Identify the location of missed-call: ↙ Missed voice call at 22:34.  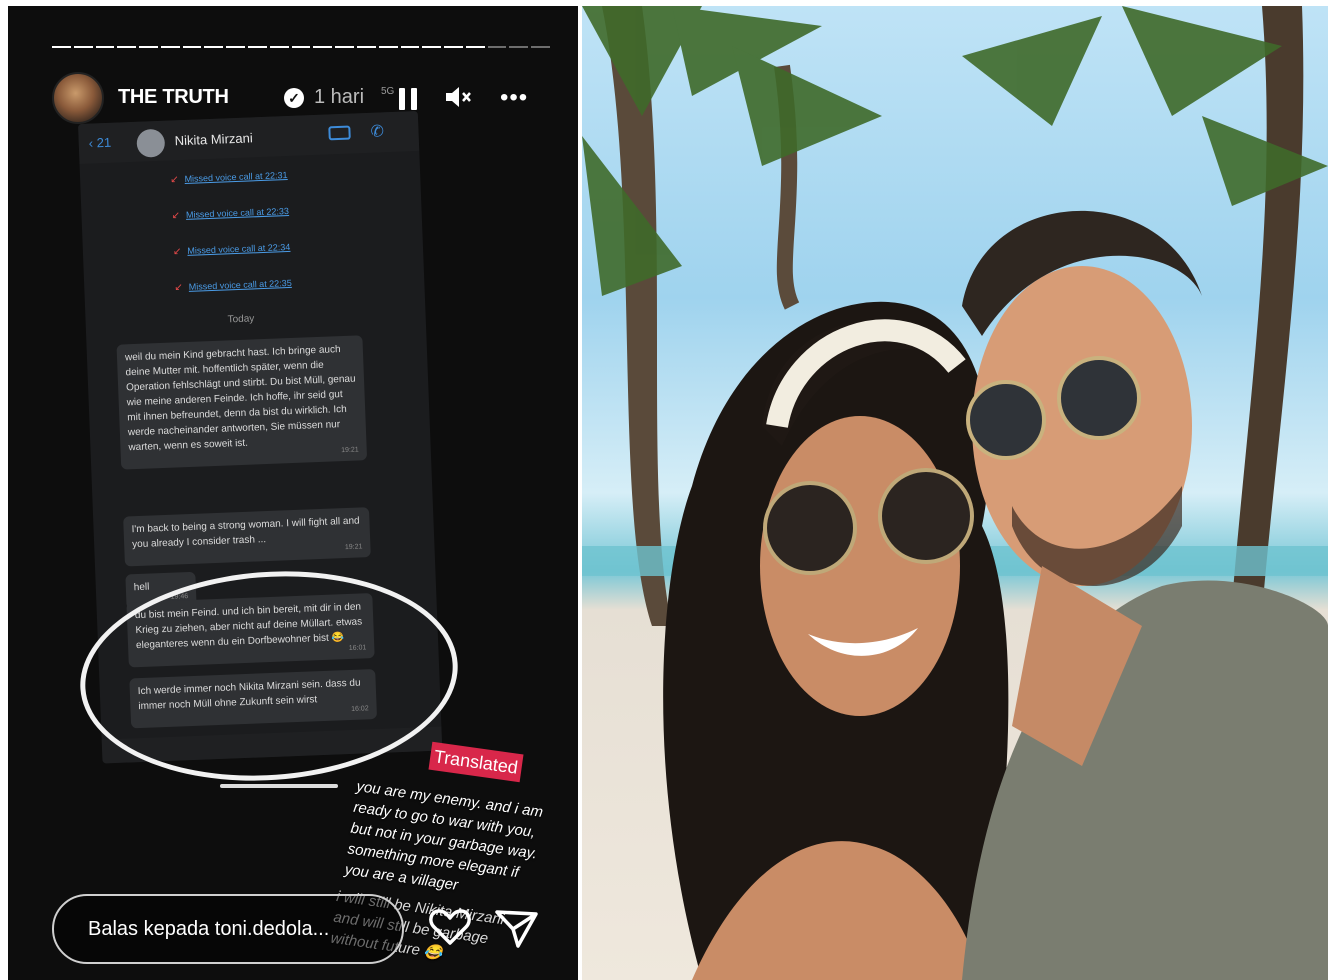
(231, 249).